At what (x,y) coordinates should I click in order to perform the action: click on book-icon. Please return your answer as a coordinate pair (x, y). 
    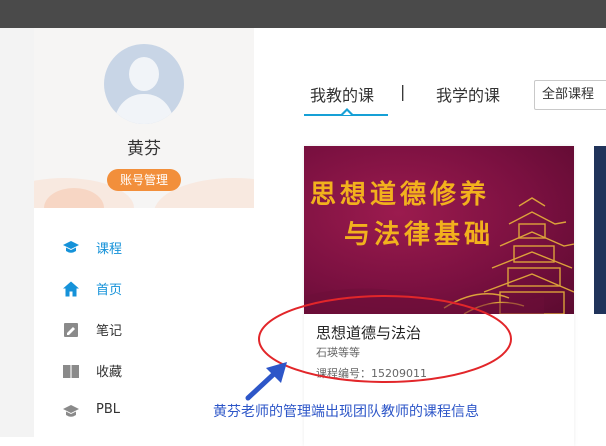
    Looking at the image, I should click on (71, 371).